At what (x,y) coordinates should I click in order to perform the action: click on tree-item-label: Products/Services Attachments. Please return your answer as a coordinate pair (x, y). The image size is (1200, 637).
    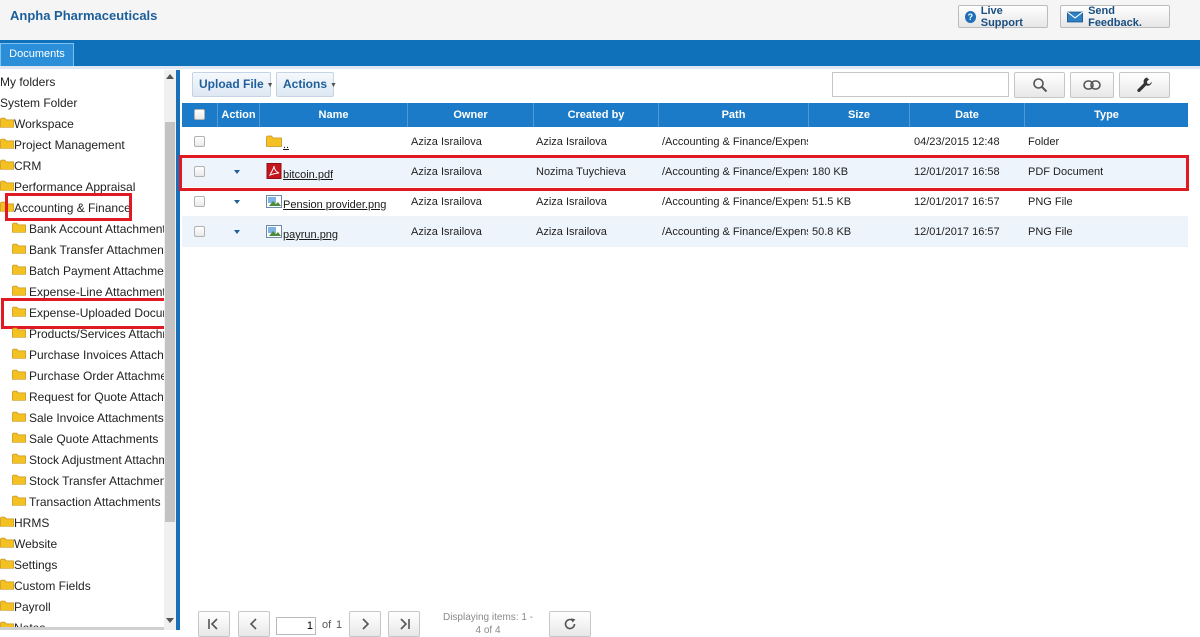
    Looking at the image, I should click on (96, 334).